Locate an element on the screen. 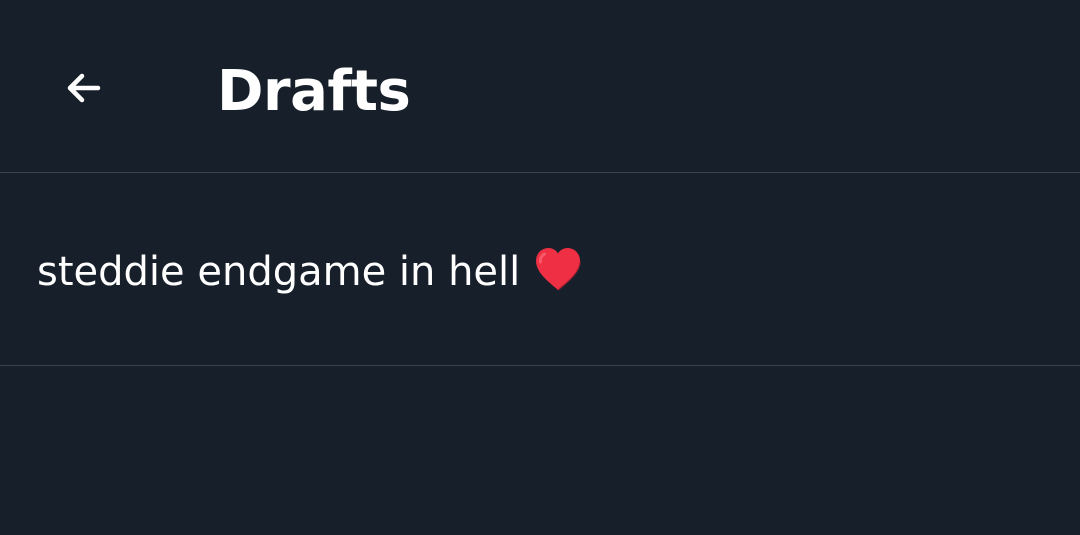 This screenshot has width=1080, height=535. arrow-left-icon is located at coordinates (84, 88).